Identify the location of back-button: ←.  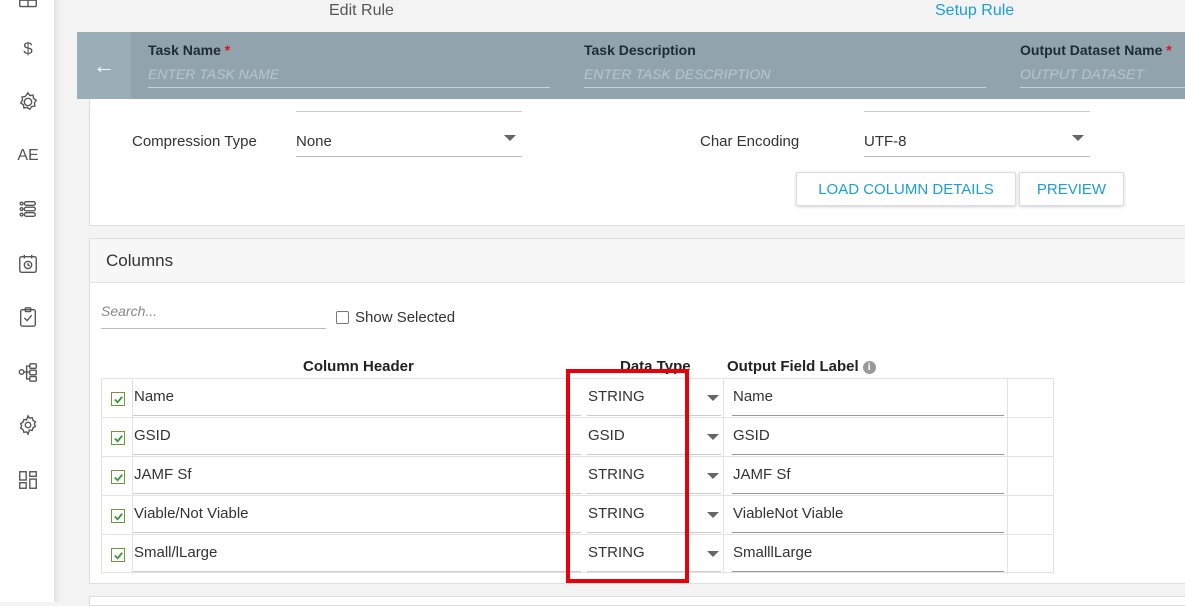
(104, 65).